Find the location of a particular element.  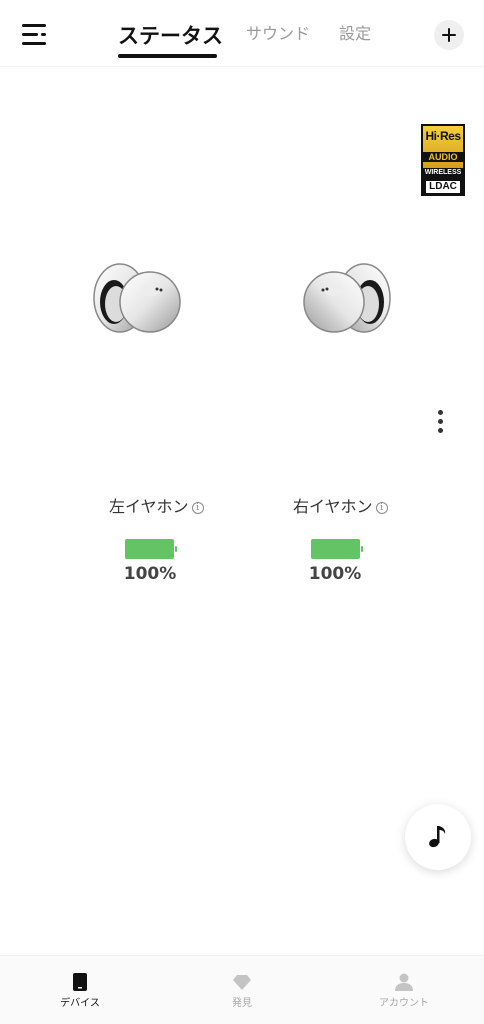

header-divider is located at coordinates (242, 66).